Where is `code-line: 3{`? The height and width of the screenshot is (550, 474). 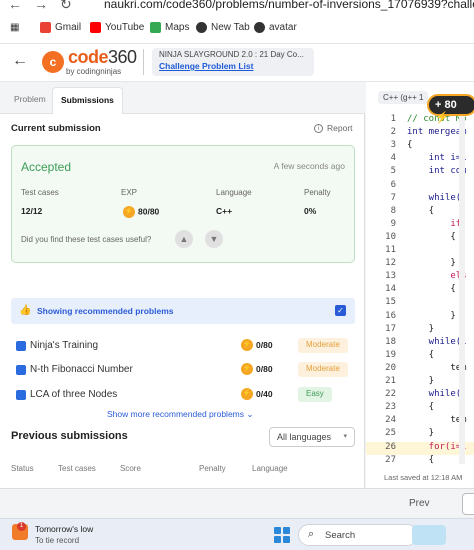
code-line: 3{ is located at coordinates (420, 146).